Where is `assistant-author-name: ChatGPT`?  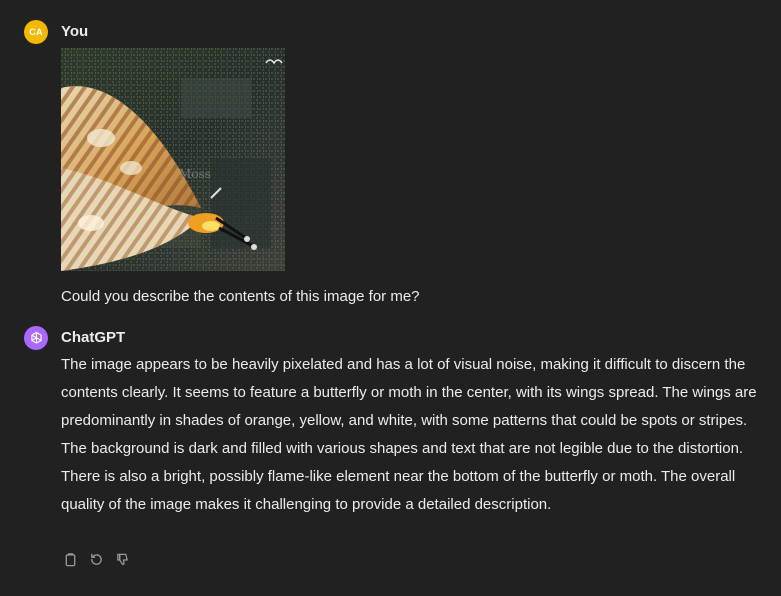 assistant-author-name: ChatGPT is located at coordinates (93, 337).